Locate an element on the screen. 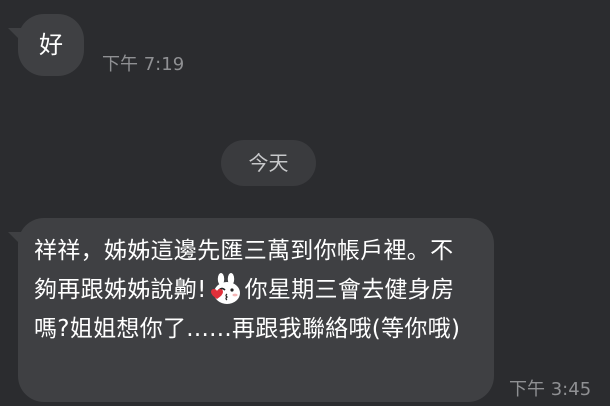 This screenshot has height=406, width=610. incoming-message-bubble: 好 is located at coordinates (51, 45).